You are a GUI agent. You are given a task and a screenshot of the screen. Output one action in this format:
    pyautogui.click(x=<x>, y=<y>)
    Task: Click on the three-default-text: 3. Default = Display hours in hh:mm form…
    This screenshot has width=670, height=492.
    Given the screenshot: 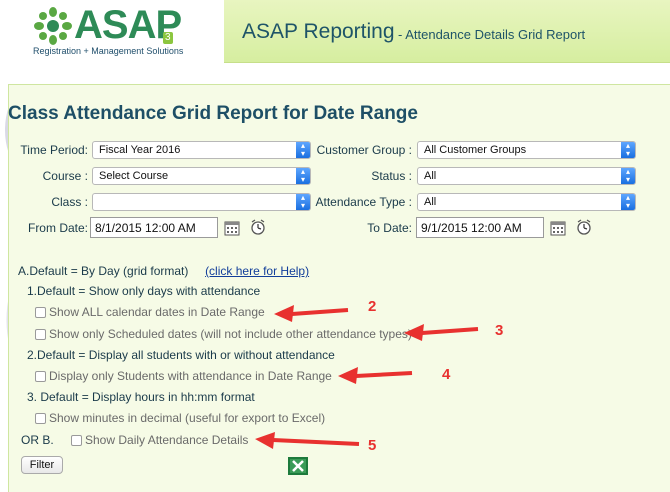 What is the action you would take?
    pyautogui.click(x=141, y=397)
    